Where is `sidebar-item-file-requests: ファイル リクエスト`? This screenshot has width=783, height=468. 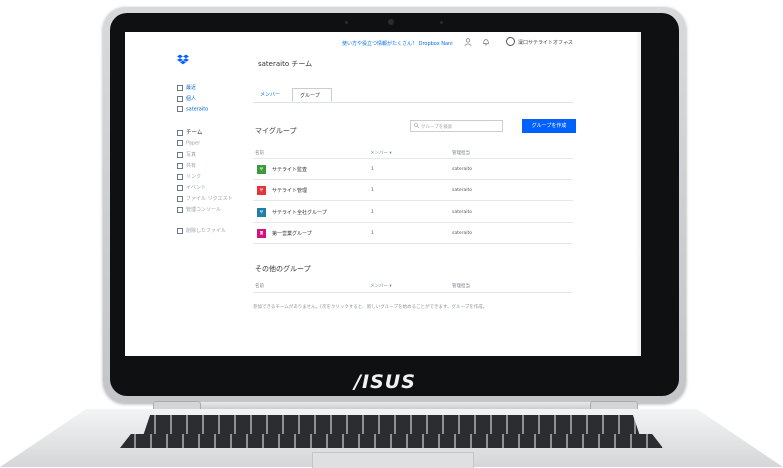 sidebar-item-file-requests: ファイル リクエスト is located at coordinates (205, 198).